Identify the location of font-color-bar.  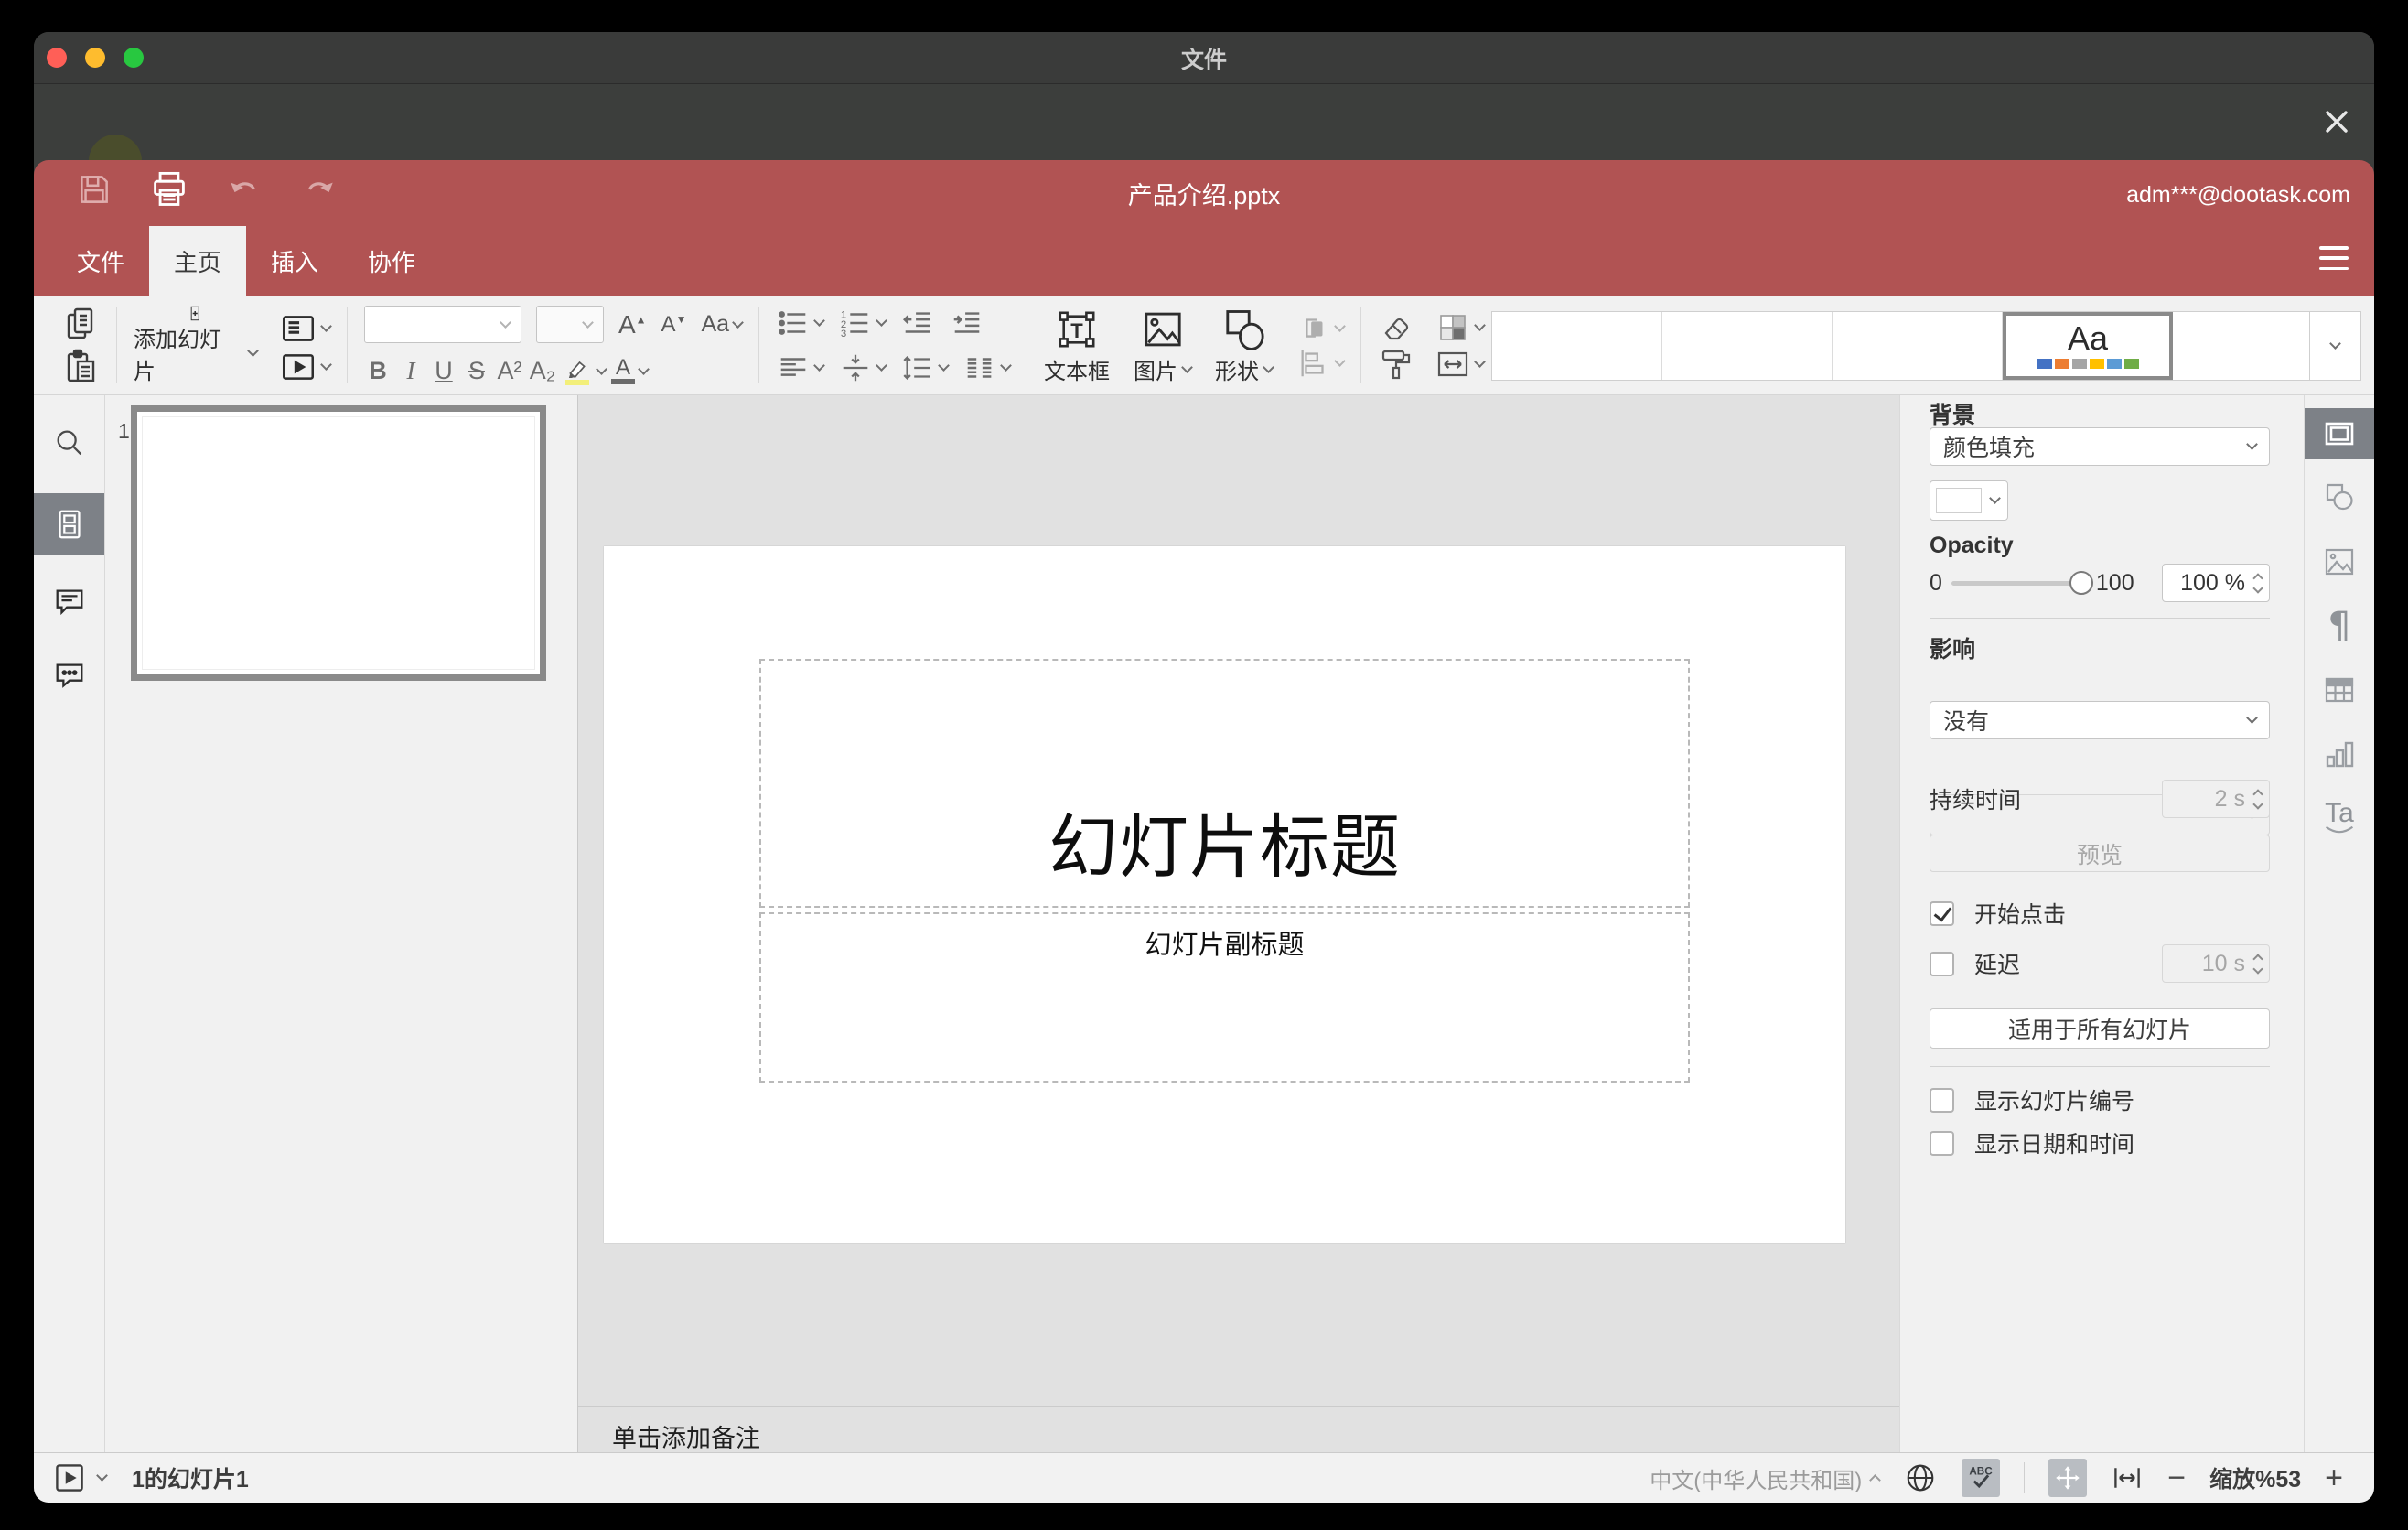
(622, 382).